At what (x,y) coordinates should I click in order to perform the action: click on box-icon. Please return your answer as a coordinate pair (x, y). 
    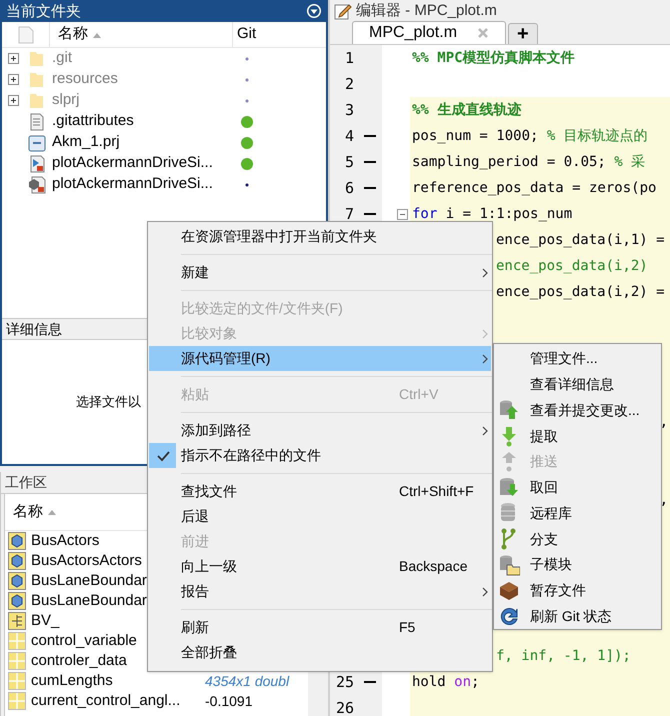
    Looking at the image, I should click on (509, 590).